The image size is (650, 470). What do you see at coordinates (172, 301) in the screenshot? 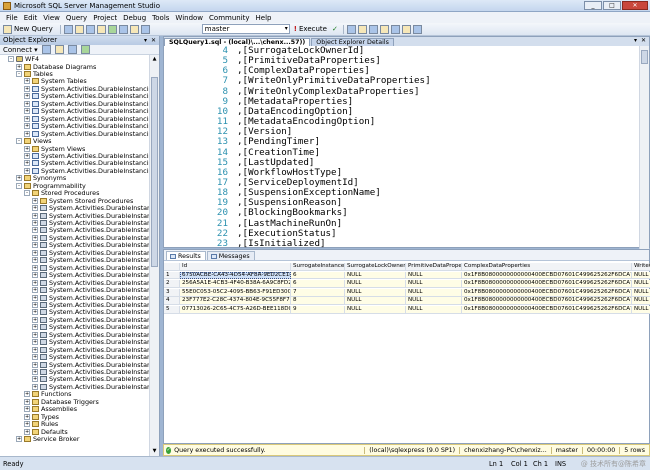
I see `row-number: 4` at bounding box center [172, 301].